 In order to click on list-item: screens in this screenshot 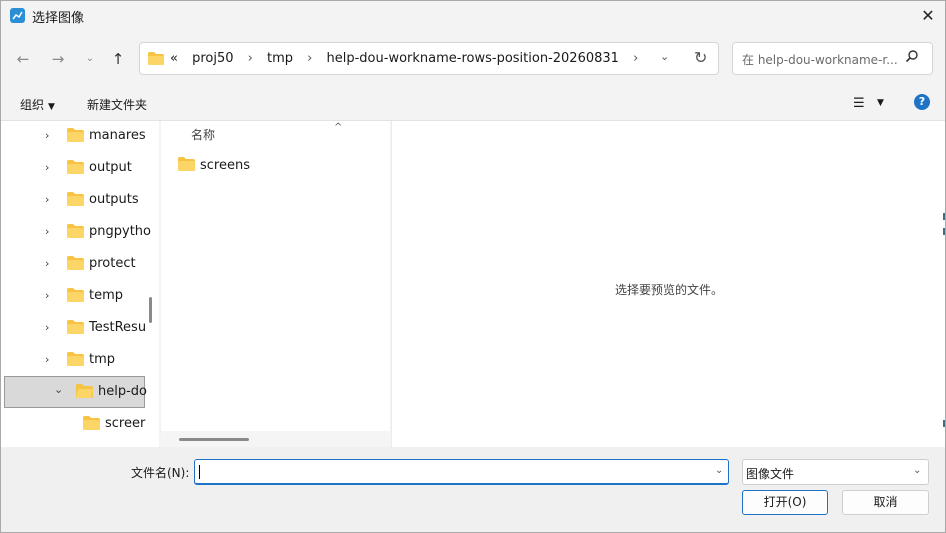, I will do `click(214, 167)`.